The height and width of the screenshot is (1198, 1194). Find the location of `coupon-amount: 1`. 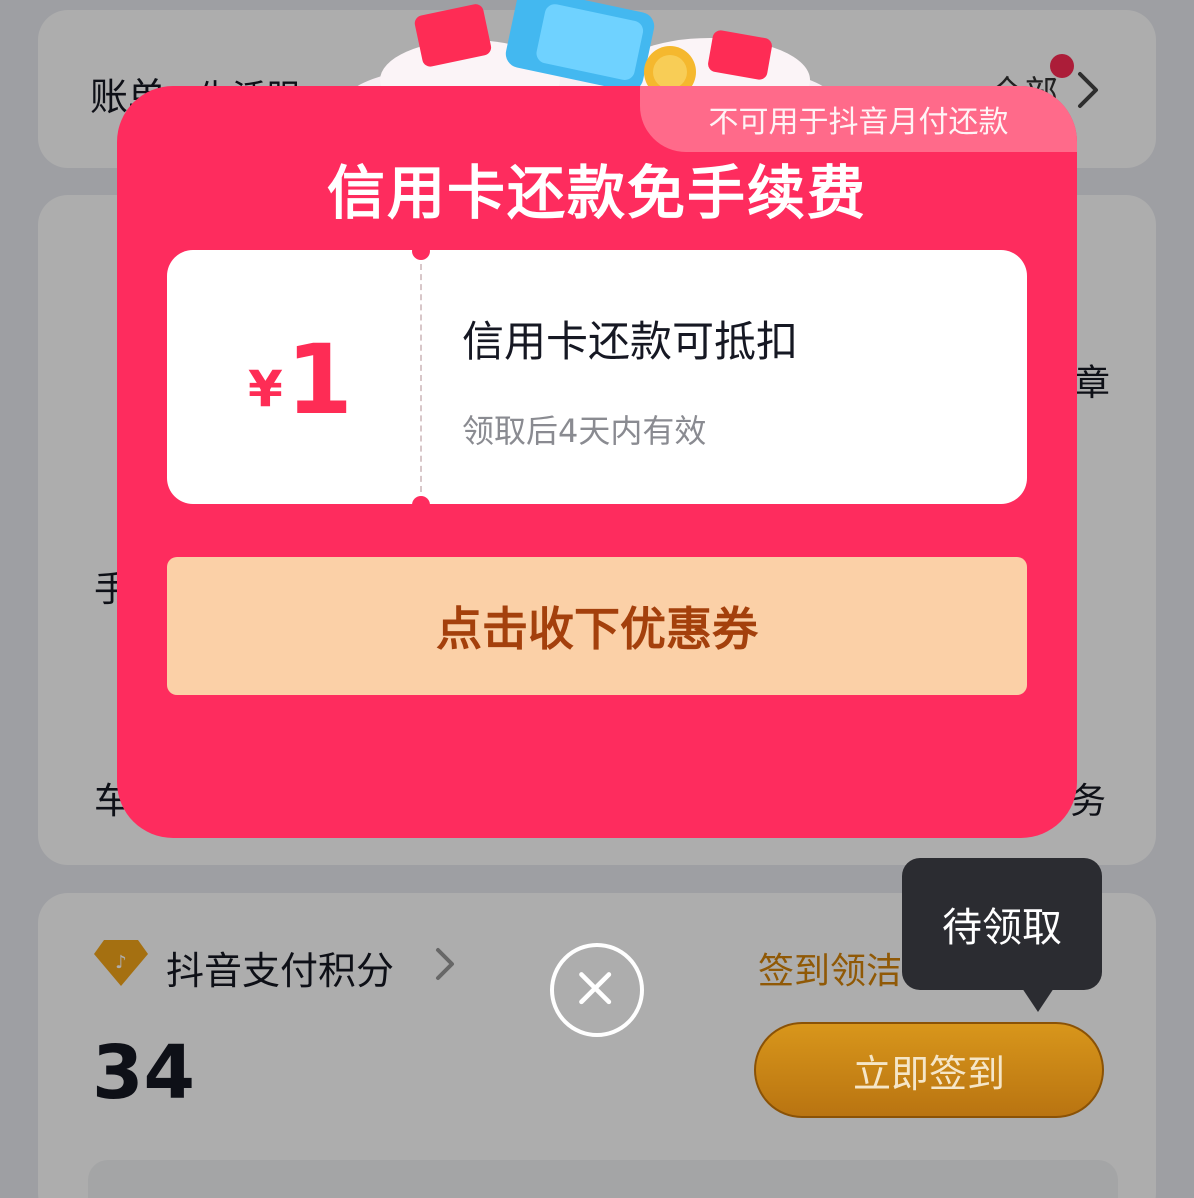

coupon-amount: 1 is located at coordinates (319, 380).